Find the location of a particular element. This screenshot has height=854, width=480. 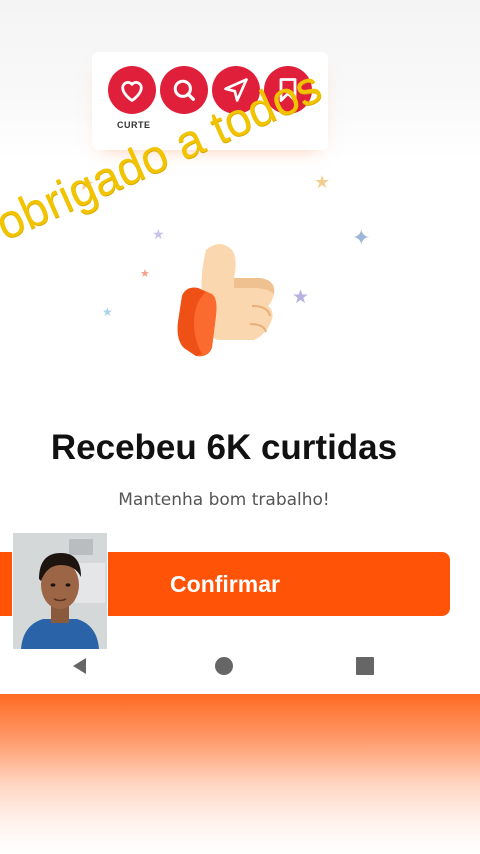

confirm-button-label: Confirmar is located at coordinates (225, 583).